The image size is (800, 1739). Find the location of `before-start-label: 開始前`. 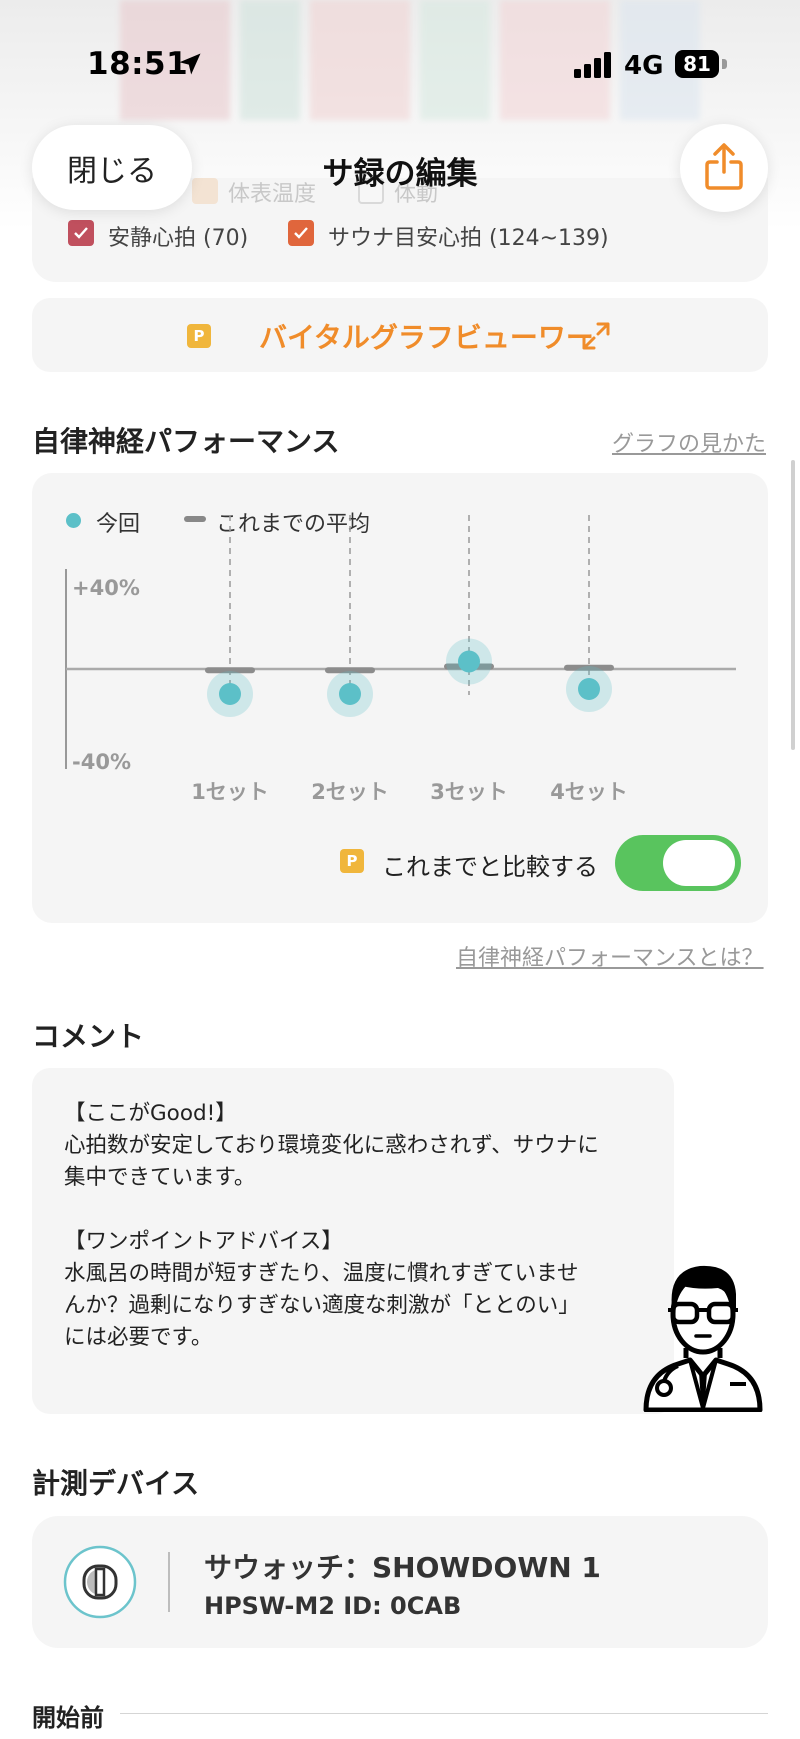

before-start-label: 開始前 is located at coordinates (68, 1718).